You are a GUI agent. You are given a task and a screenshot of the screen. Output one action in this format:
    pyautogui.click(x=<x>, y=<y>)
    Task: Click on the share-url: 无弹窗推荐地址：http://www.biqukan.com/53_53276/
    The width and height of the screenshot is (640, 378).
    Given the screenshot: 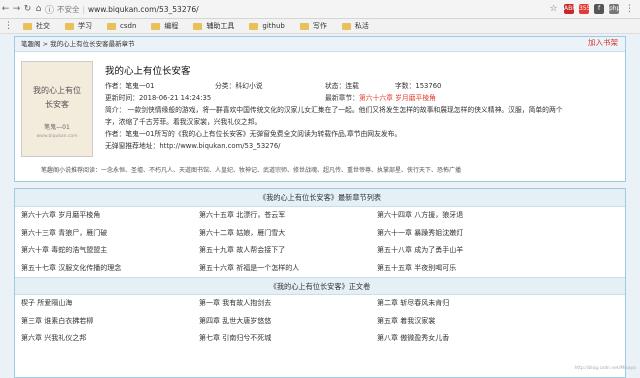 What is the action you would take?
    pyautogui.click(x=340, y=146)
    